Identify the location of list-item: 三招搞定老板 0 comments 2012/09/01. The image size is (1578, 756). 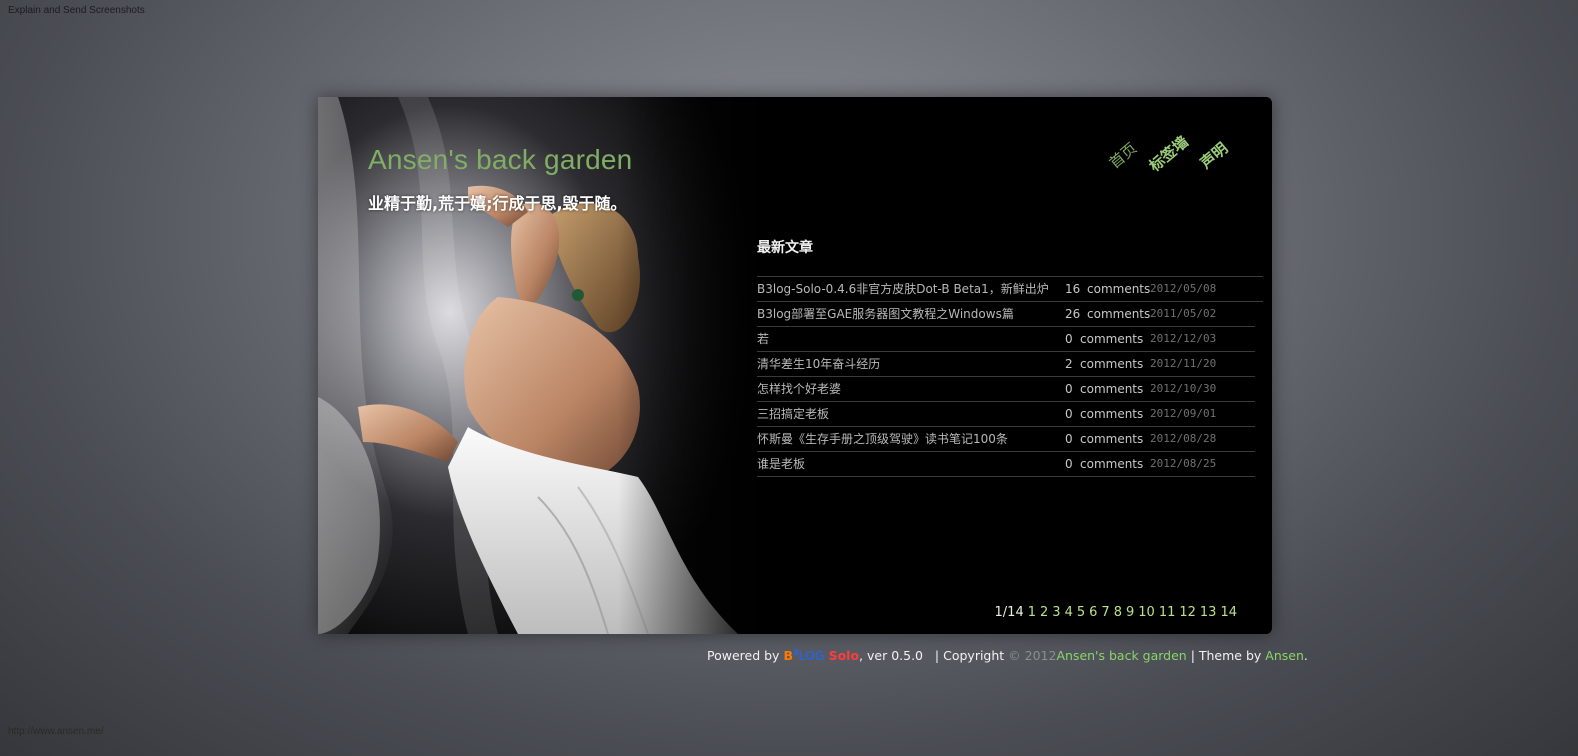
(1006, 414).